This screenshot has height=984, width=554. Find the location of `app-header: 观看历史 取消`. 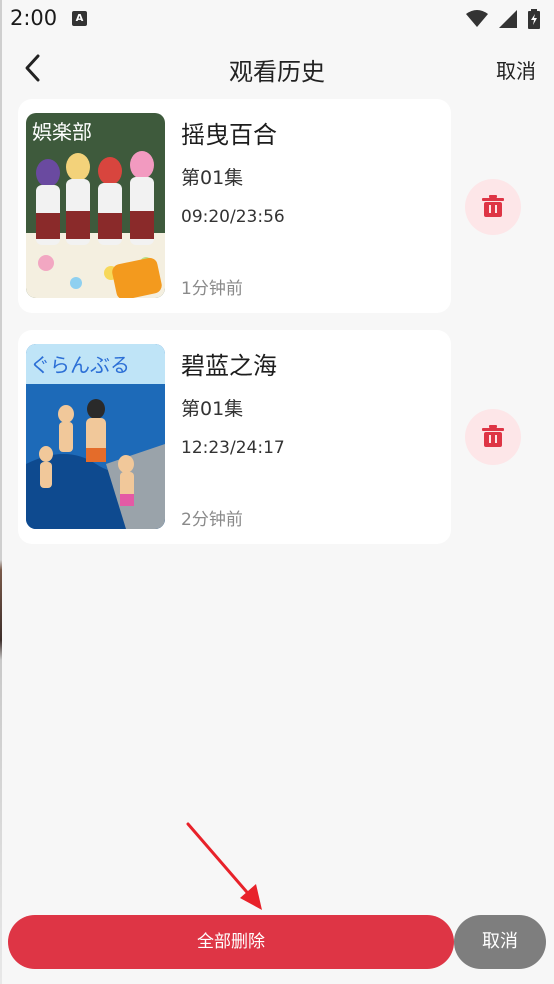

app-header: 观看历史 取消 is located at coordinates (277, 68).